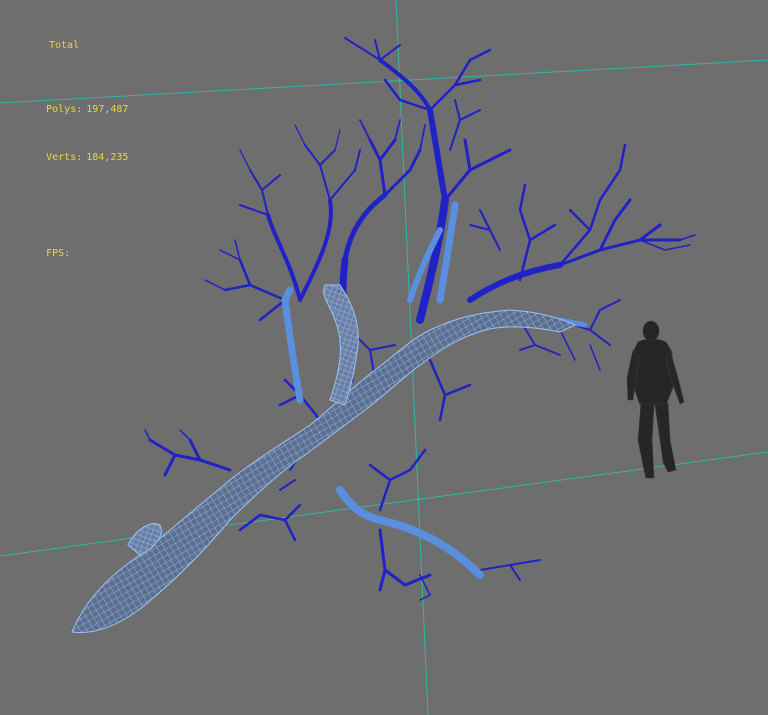 Image resolution: width=768 pixels, height=715 pixels. Describe the element at coordinates (69, 148) in the screenshot. I see `hud-verts-row: Verts: 184,235` at that location.